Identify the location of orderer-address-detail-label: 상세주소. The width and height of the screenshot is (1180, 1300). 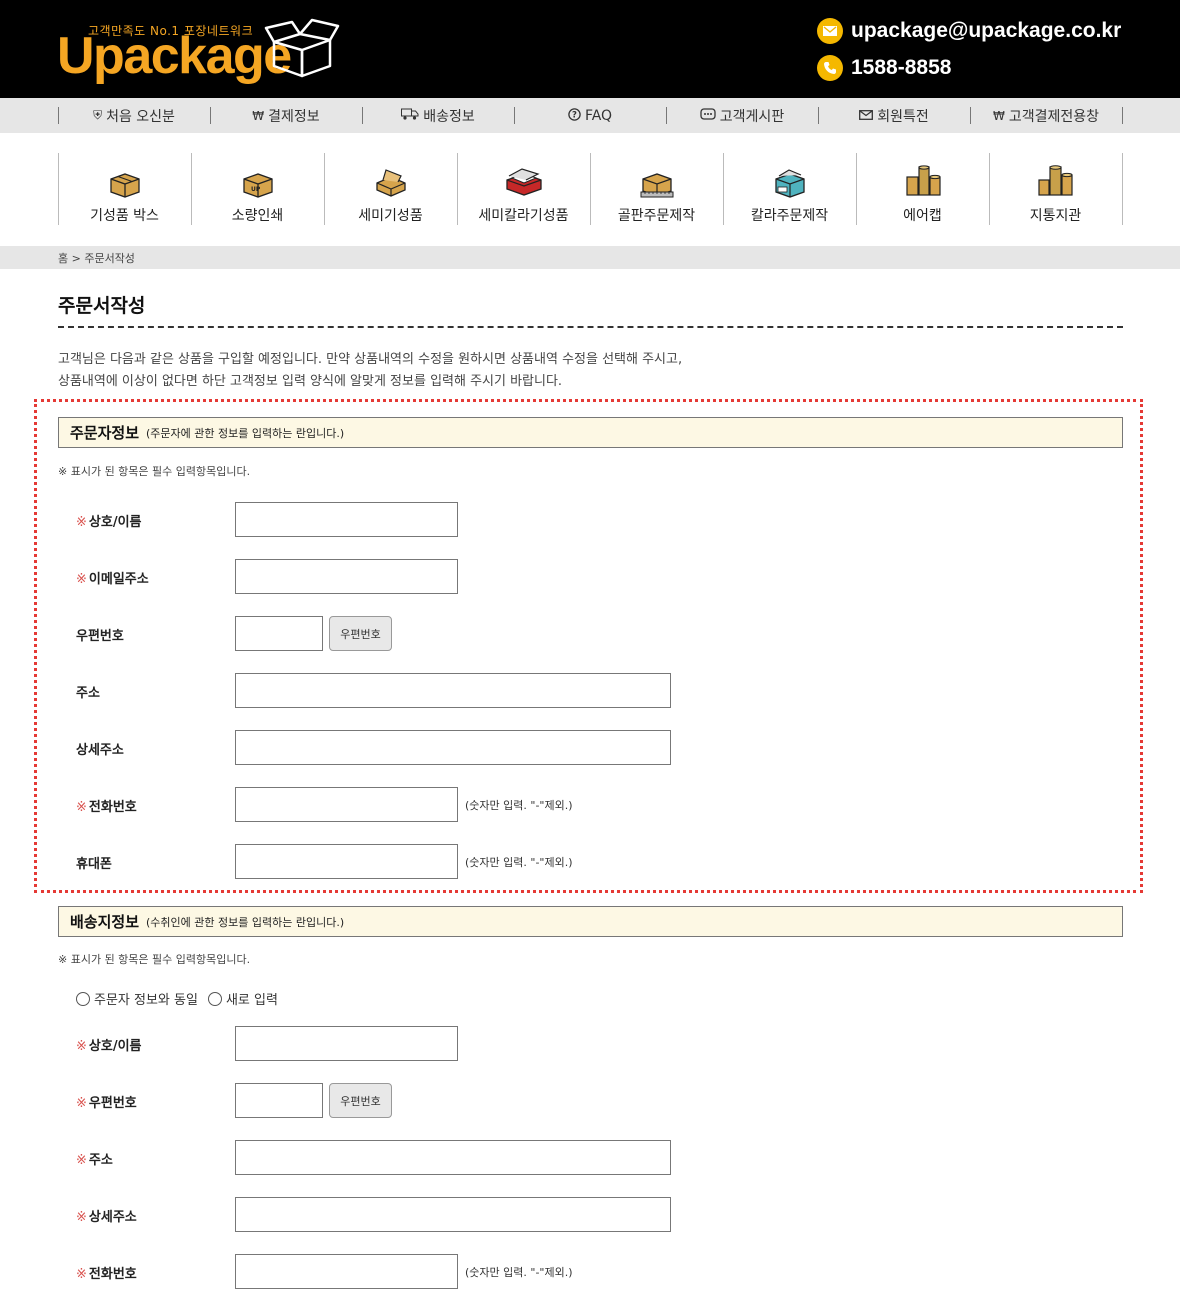
(100, 750).